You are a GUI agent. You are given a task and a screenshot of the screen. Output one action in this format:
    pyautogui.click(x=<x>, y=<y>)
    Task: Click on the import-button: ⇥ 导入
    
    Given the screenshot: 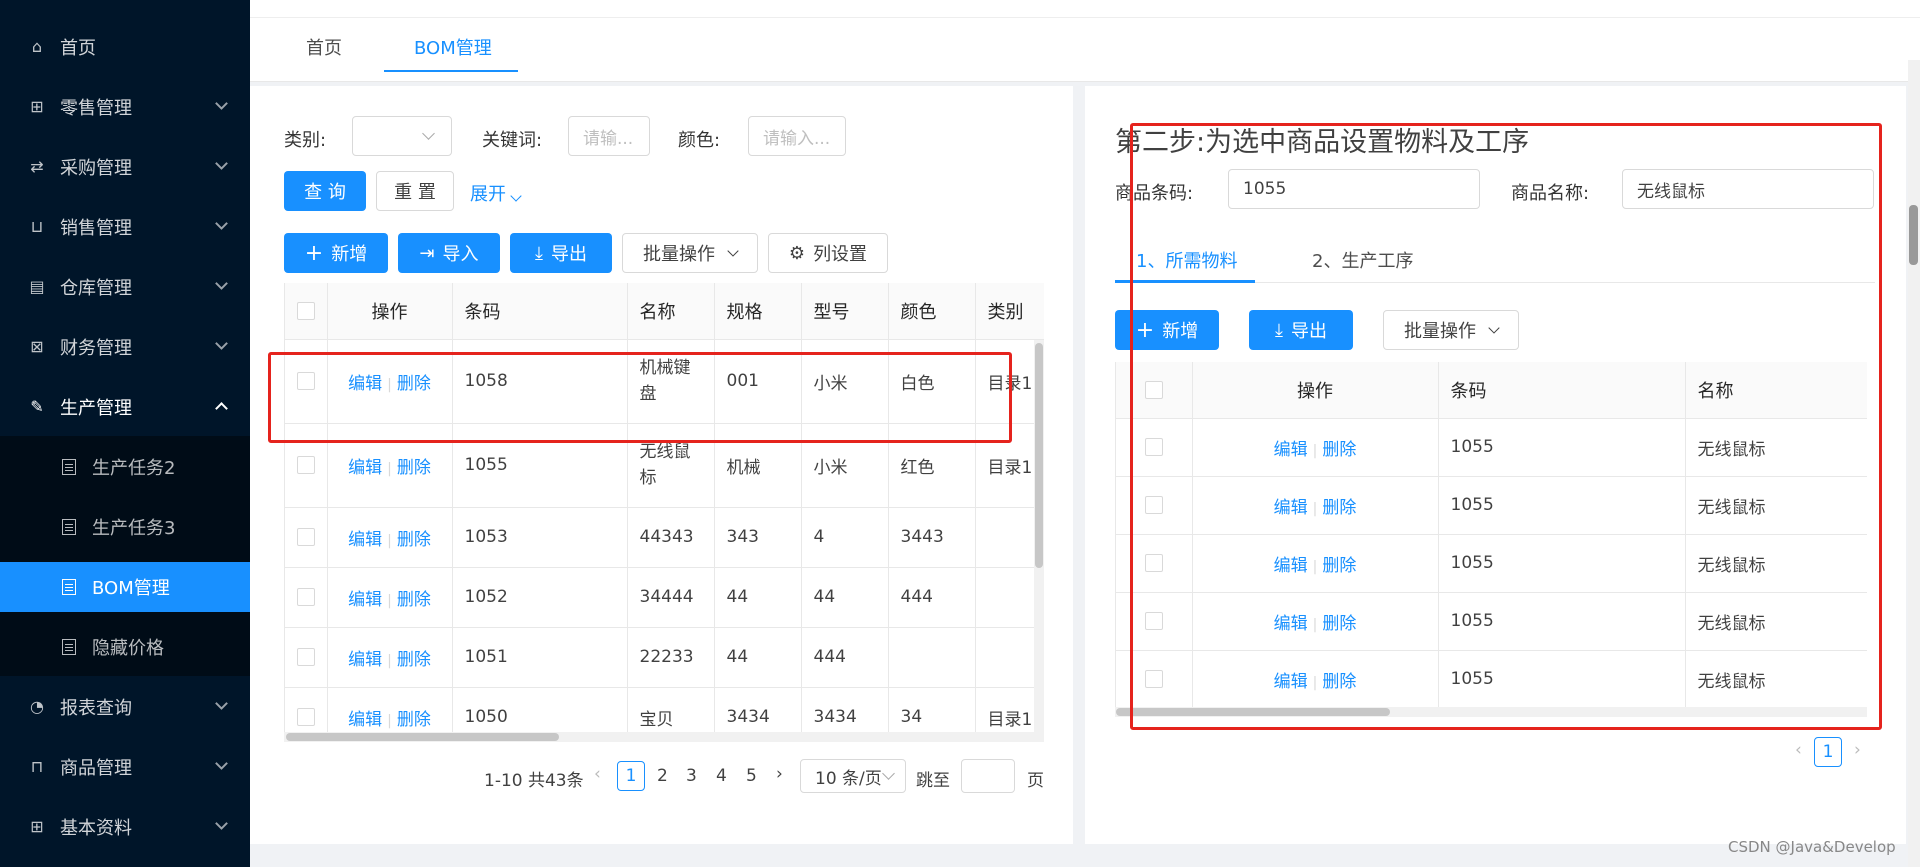 What is the action you would take?
    pyautogui.click(x=449, y=253)
    